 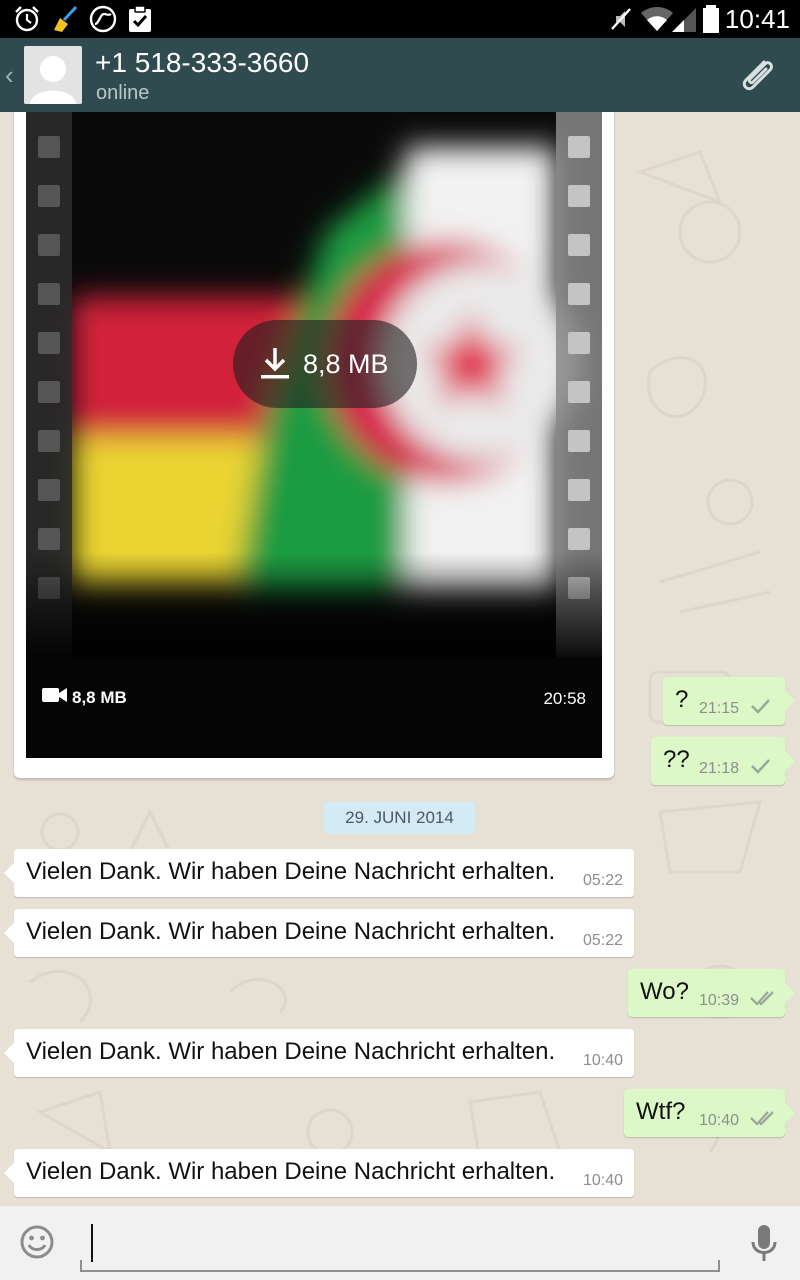 What do you see at coordinates (400, 19) in the screenshot?
I see `status-bar: 10:41` at bounding box center [400, 19].